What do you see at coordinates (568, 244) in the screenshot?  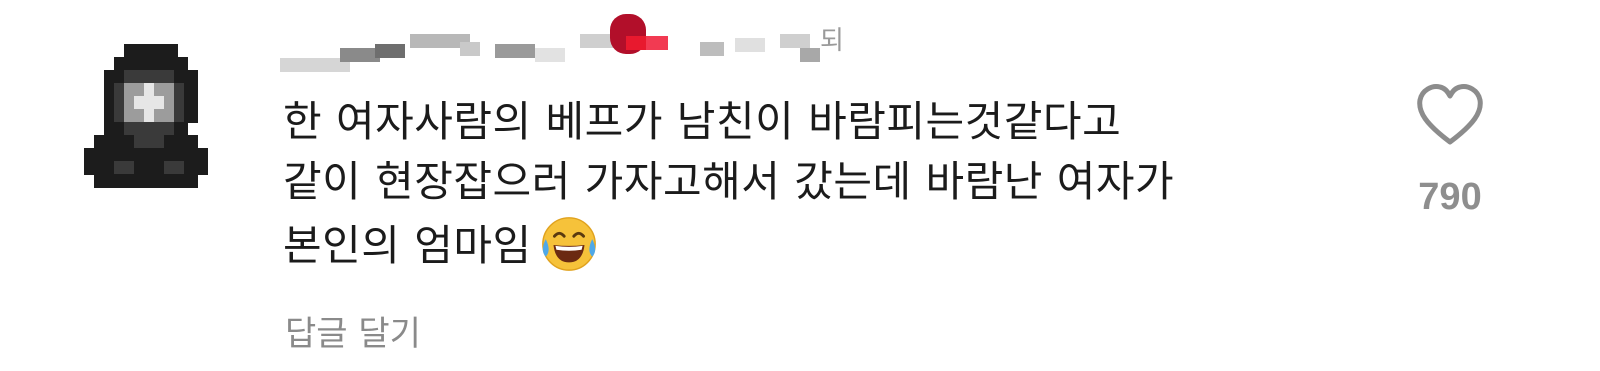 I see `laughing-crying-emoji-icon` at bounding box center [568, 244].